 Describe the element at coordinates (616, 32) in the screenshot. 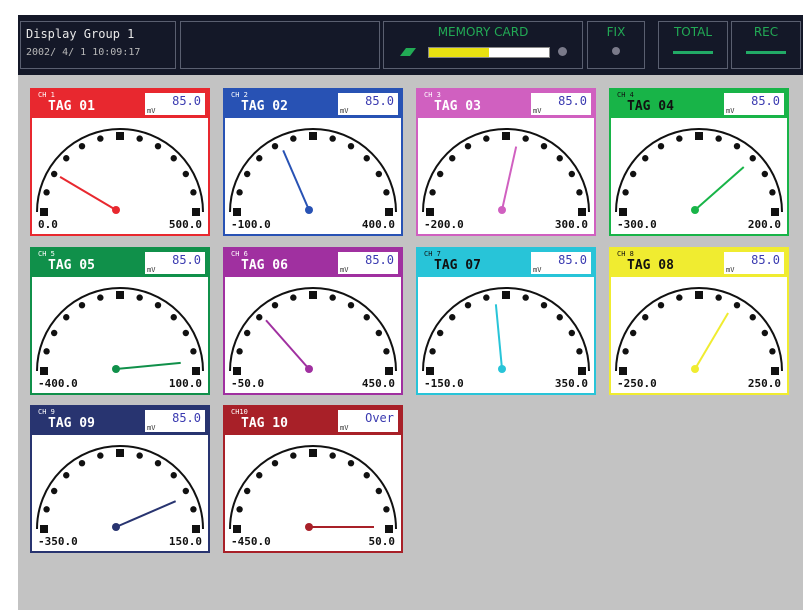

I see `fix-label: FIX` at that location.